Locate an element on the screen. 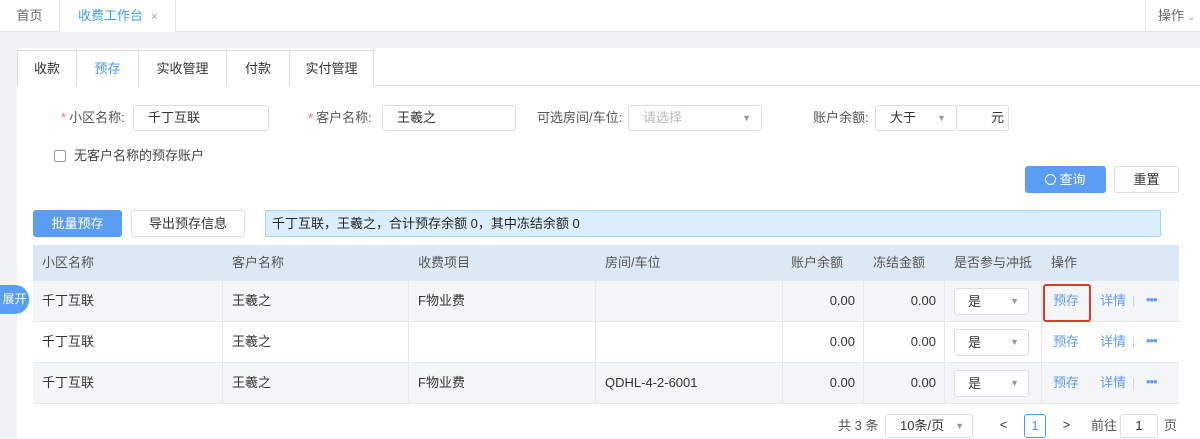  room-label: 可选房间/车位: is located at coordinates (580, 117).